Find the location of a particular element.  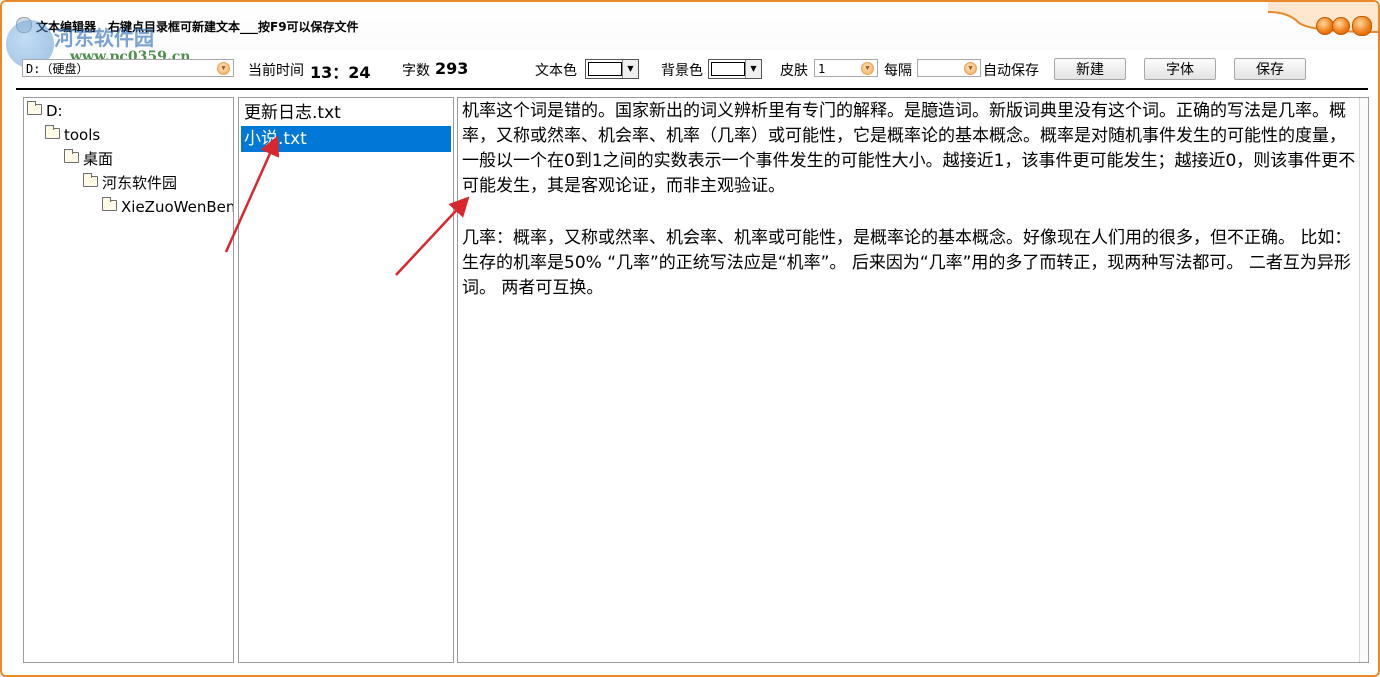

text-color-swatch is located at coordinates (605, 69).